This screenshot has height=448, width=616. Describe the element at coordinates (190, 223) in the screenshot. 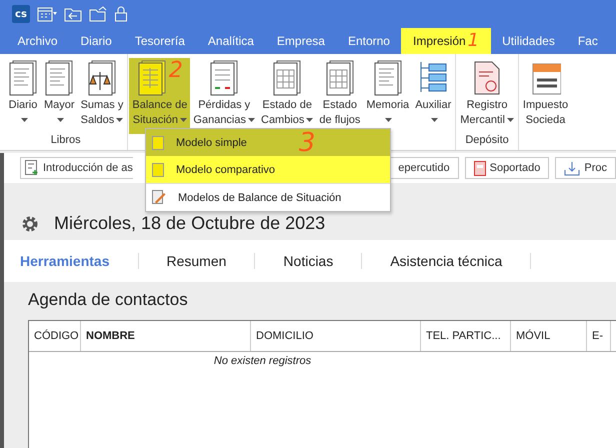

I see `date-heading: Miércoles, 18 de Octubre de 2023` at that location.